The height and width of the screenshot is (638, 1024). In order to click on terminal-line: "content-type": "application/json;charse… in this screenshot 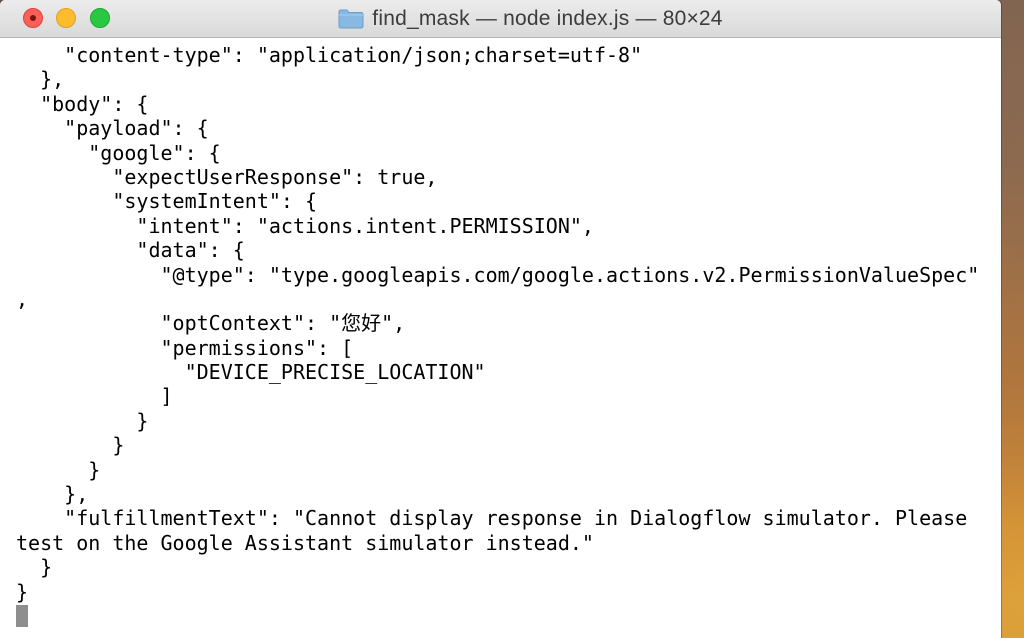, I will do `click(329, 55)`.